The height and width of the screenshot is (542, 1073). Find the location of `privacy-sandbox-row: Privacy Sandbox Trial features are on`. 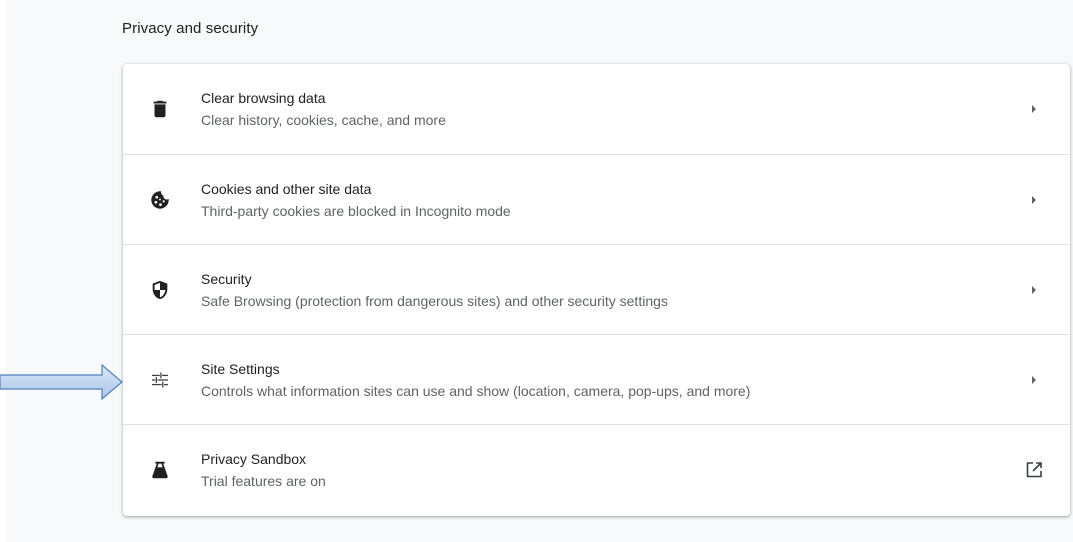

privacy-sandbox-row: Privacy Sandbox Trial features are on is located at coordinates (596, 469).